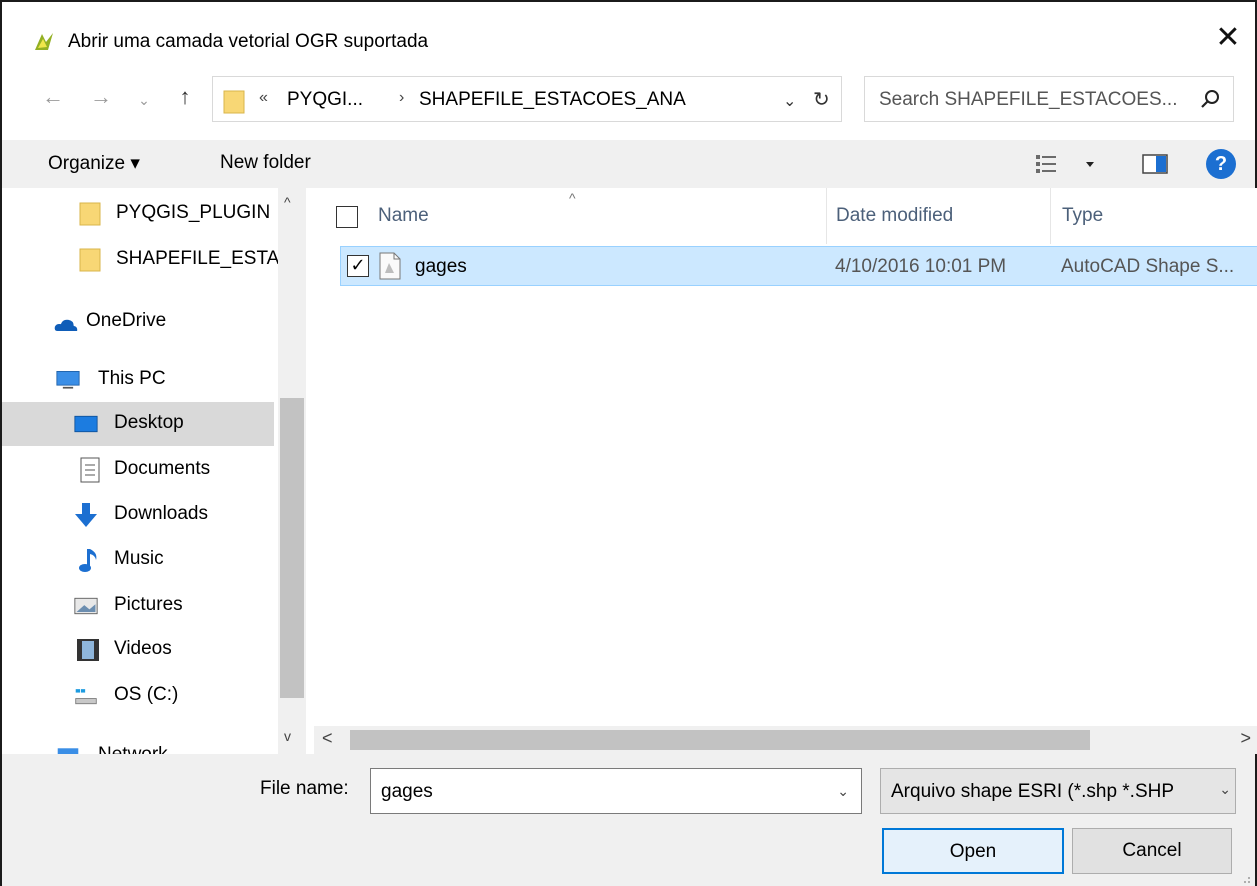 The height and width of the screenshot is (886, 1257). I want to click on nav-item-pyqgis-plugin: PYQGIS_PLUGIN, so click(138, 214).